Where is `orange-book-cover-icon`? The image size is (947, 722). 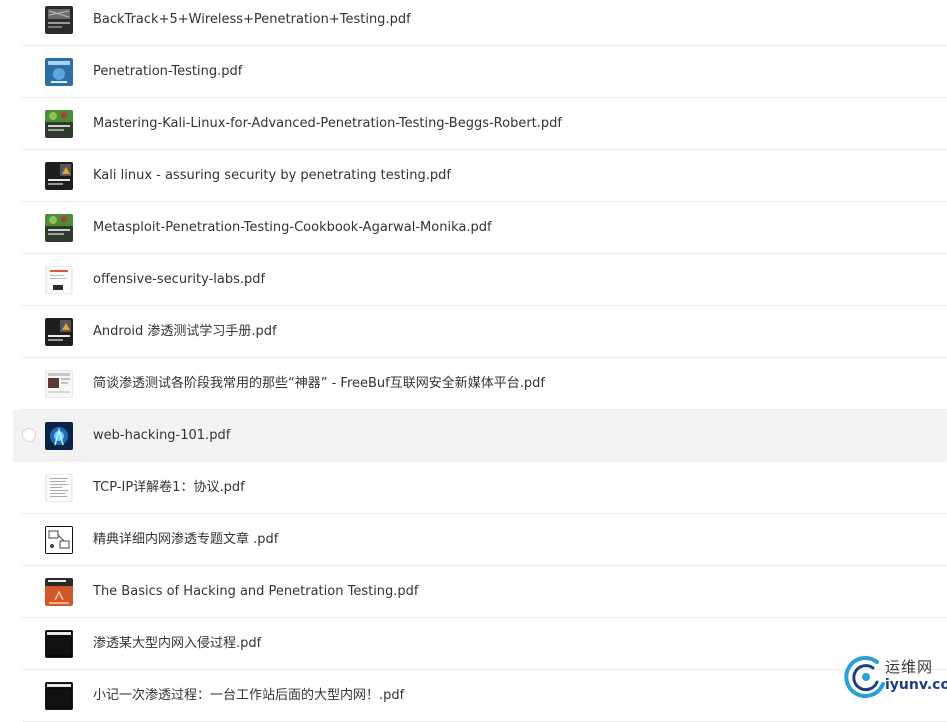 orange-book-cover-icon is located at coordinates (59, 592).